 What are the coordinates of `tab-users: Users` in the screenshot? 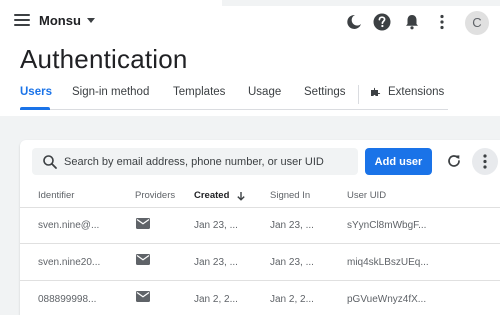 It's located at (36, 92).